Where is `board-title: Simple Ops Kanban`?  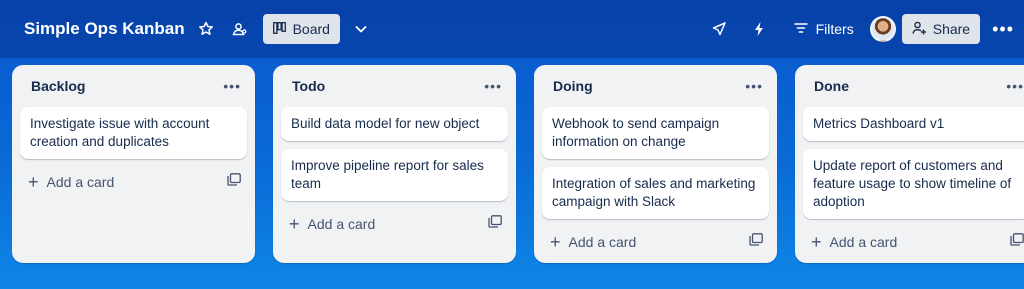
board-title: Simple Ops Kanban is located at coordinates (104, 29).